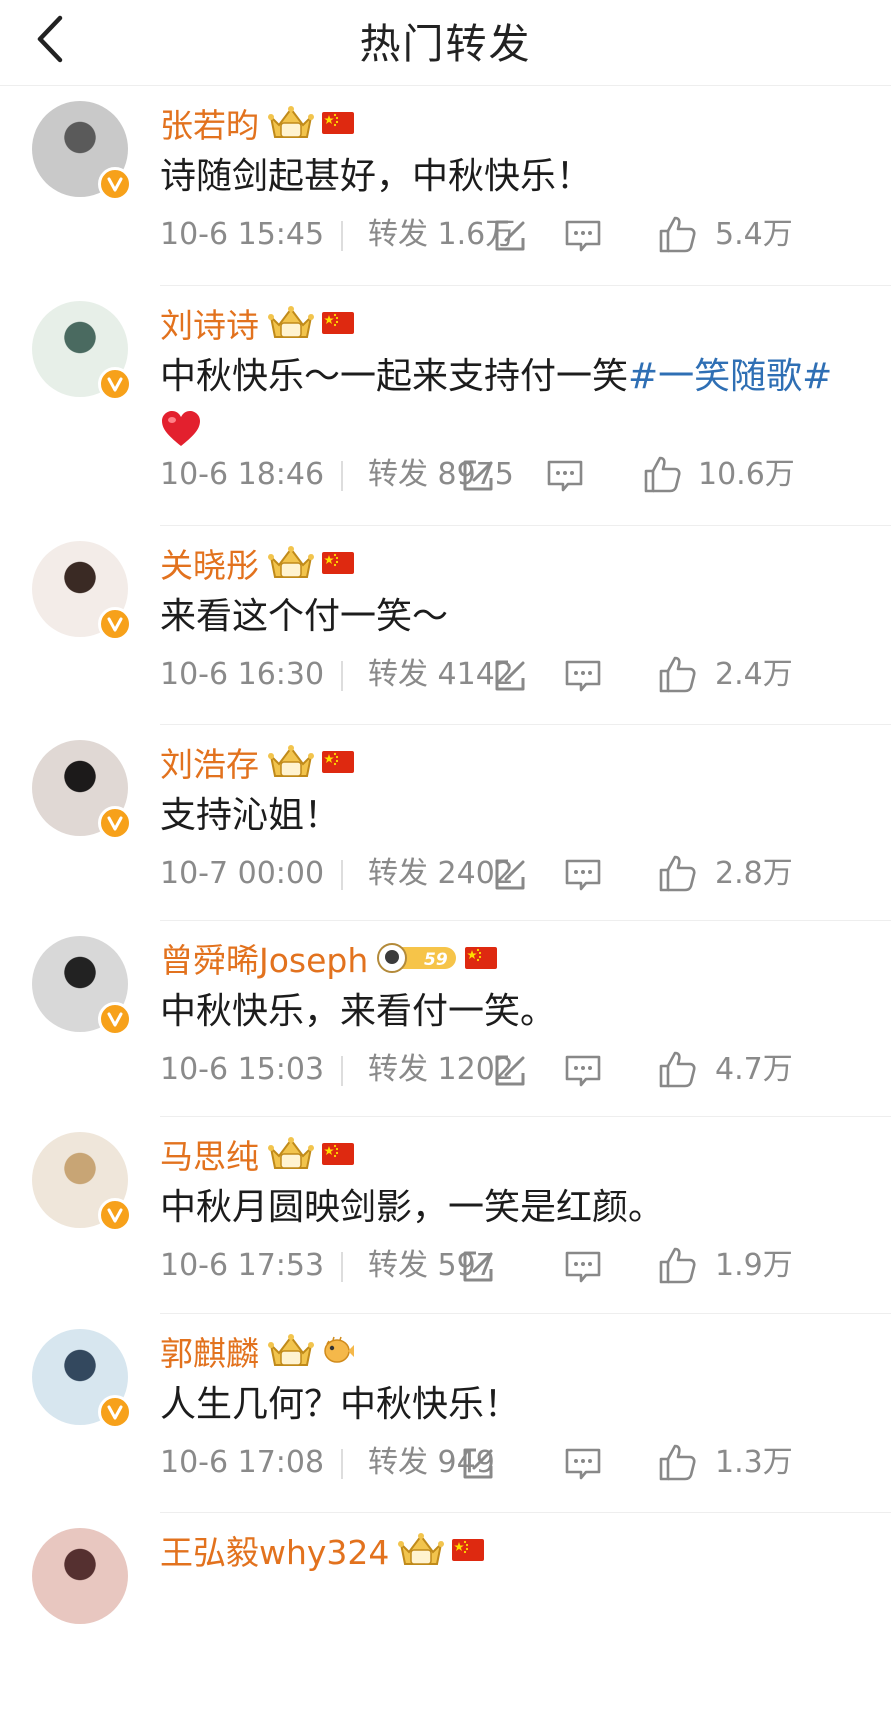 The image size is (891, 1726). I want to click on like-count: 1.9万, so click(754, 1266).